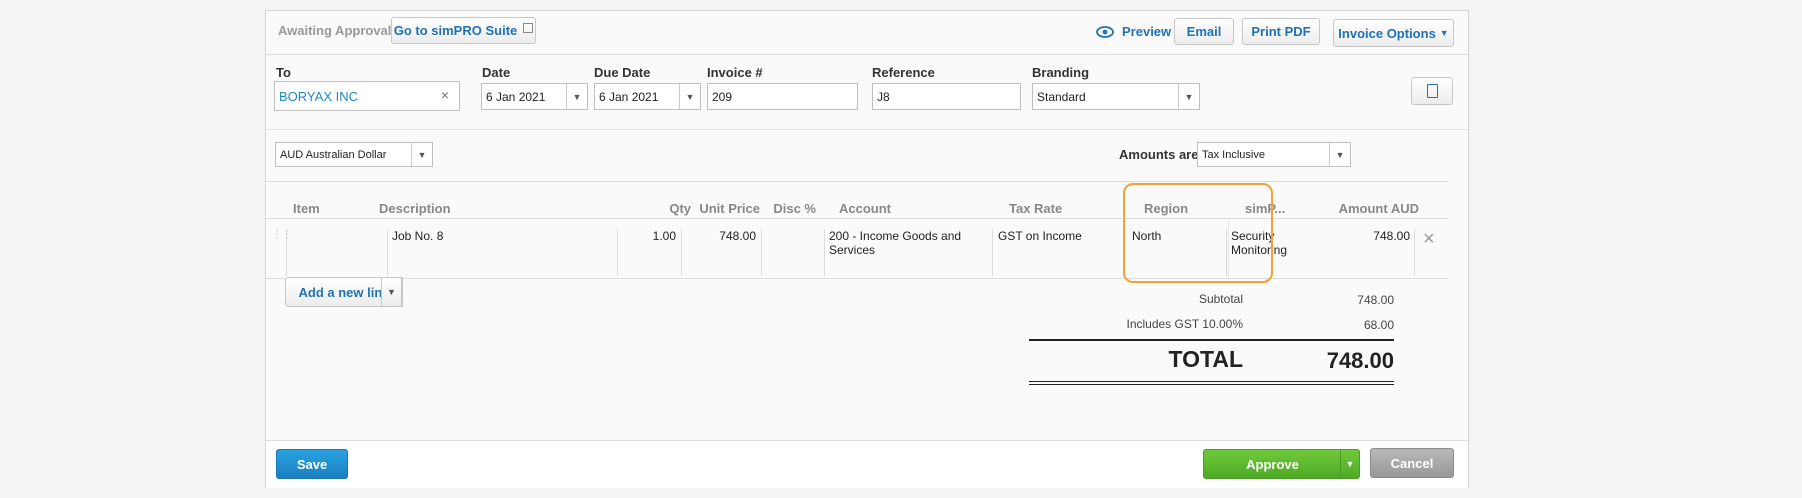 The width and height of the screenshot is (1802, 498). What do you see at coordinates (895, 236) in the screenshot?
I see `row-account-line1: 200 - Income Goods and` at bounding box center [895, 236].